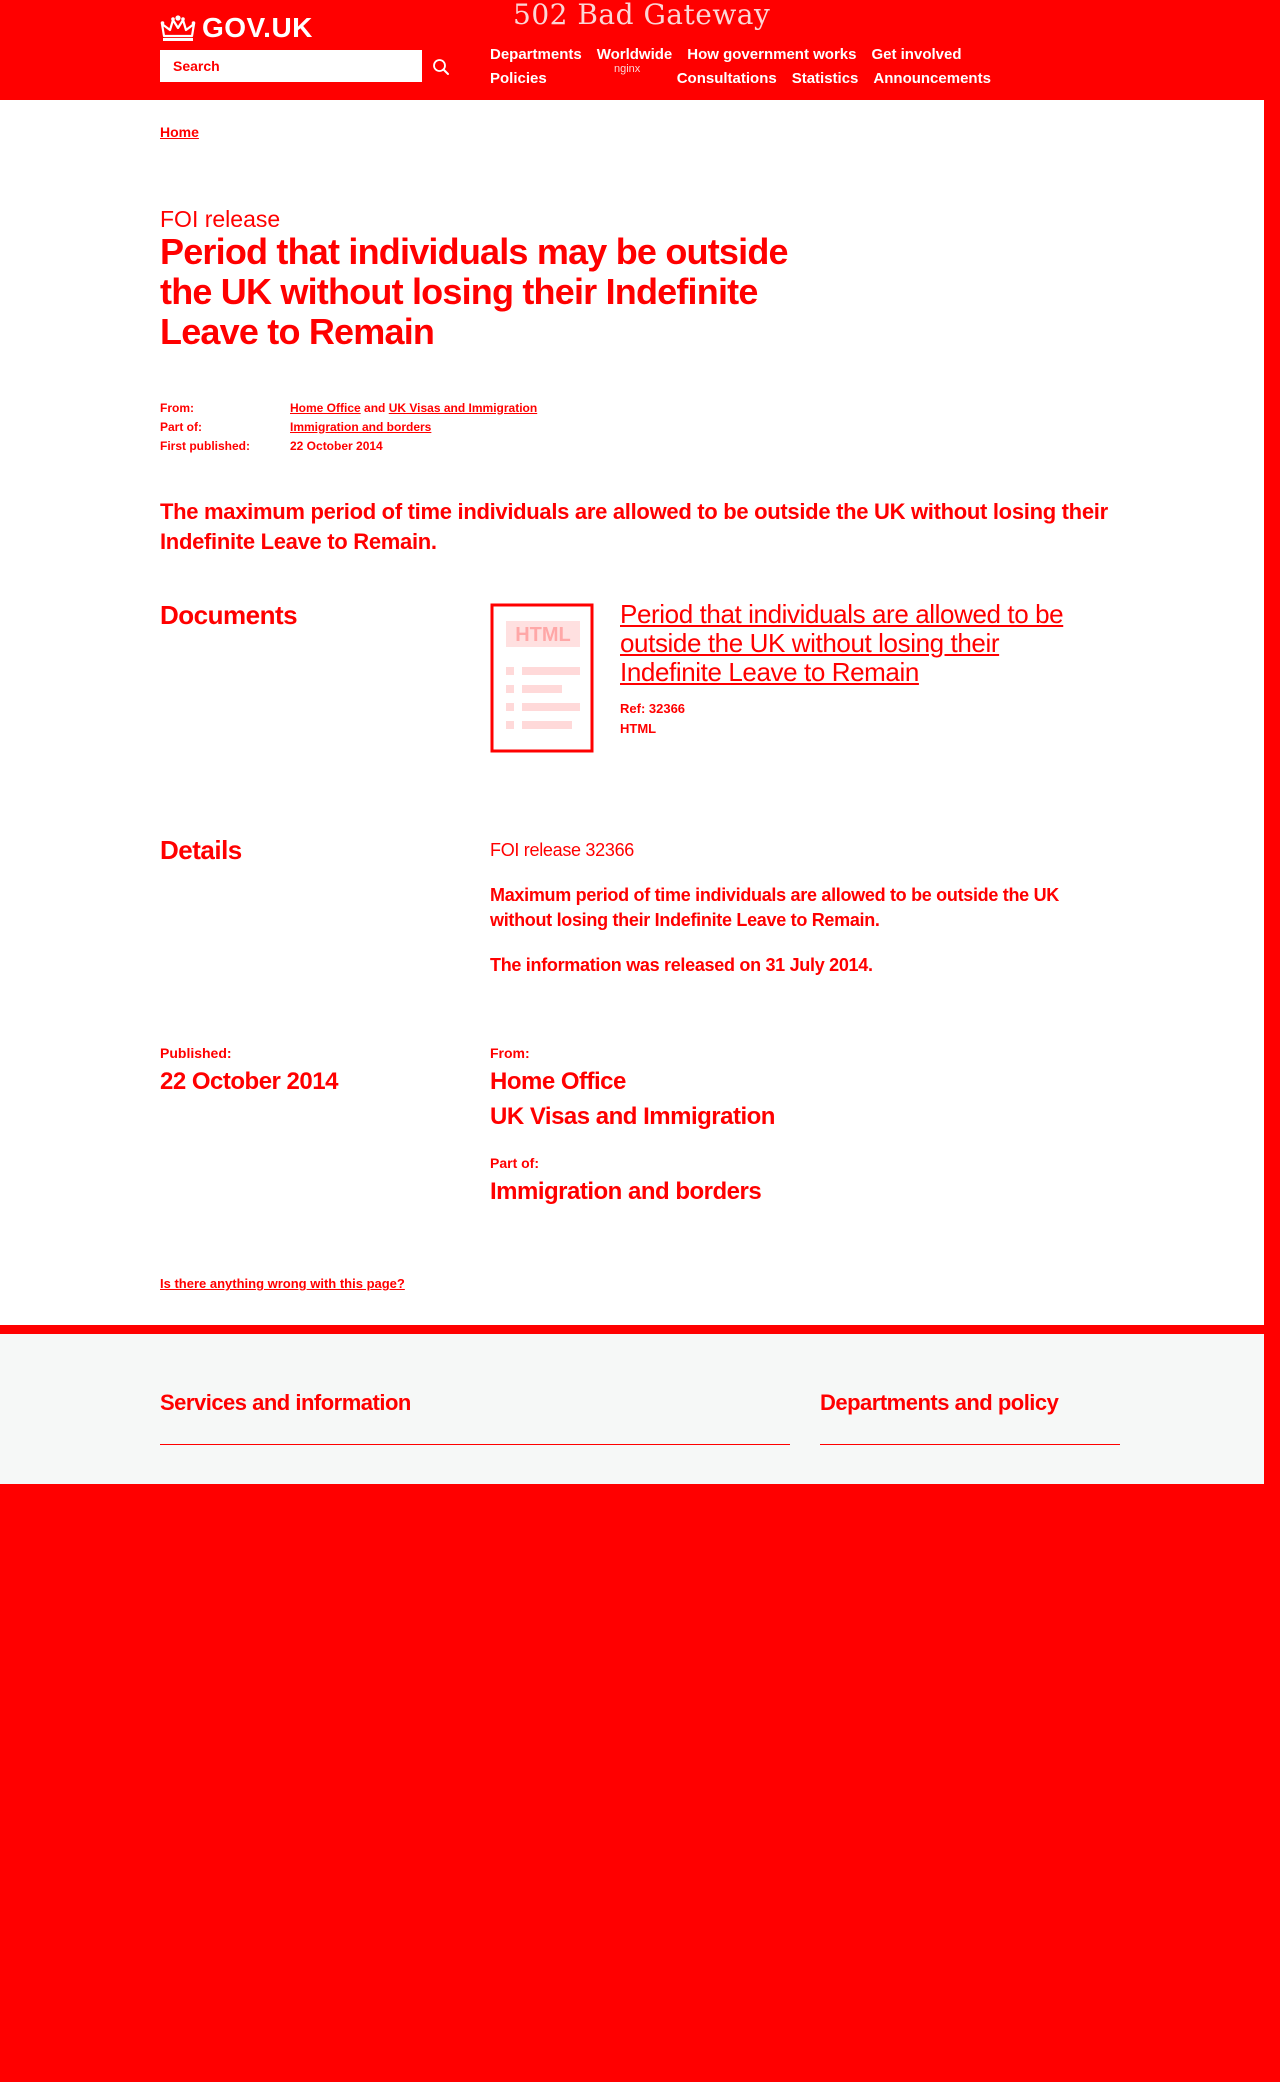 The height and width of the screenshot is (2082, 1280). What do you see at coordinates (178, 28) in the screenshot?
I see `crown-icon` at bounding box center [178, 28].